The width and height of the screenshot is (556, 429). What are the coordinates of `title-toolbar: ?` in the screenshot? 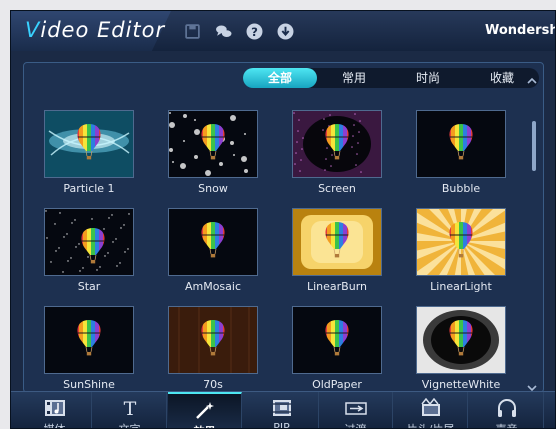 It's located at (239, 31).